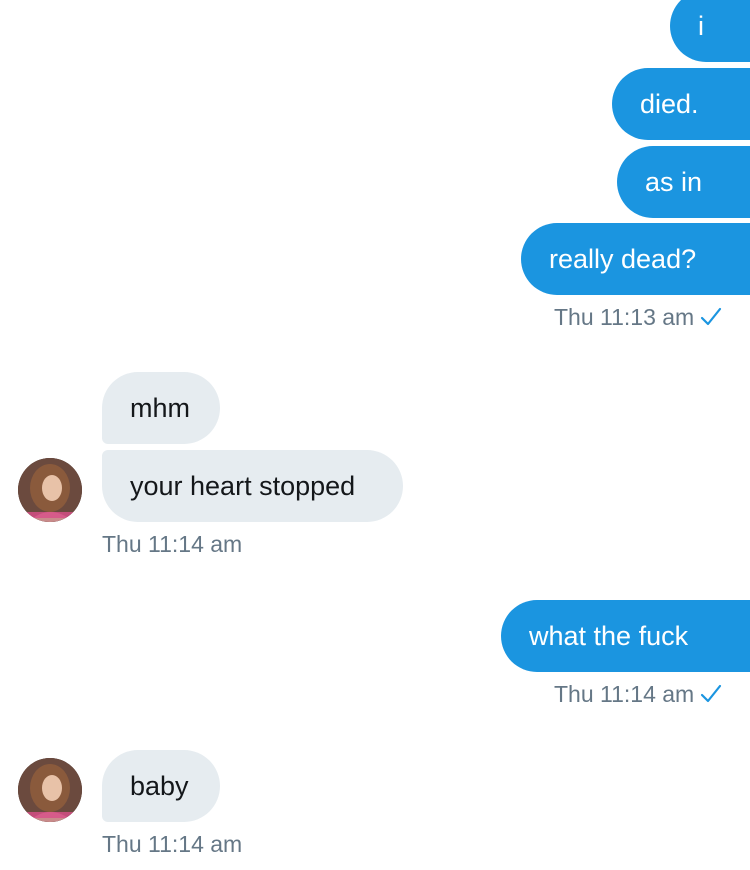 Image resolution: width=750 pixels, height=870 pixels. I want to click on message-text: really dead?, so click(623, 259).